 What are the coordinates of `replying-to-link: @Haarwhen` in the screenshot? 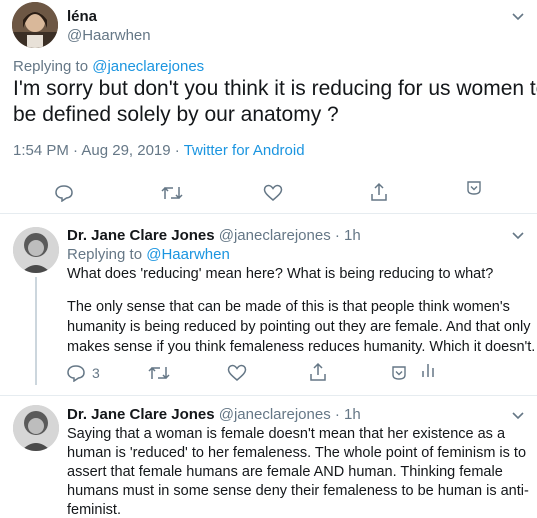 It's located at (188, 254).